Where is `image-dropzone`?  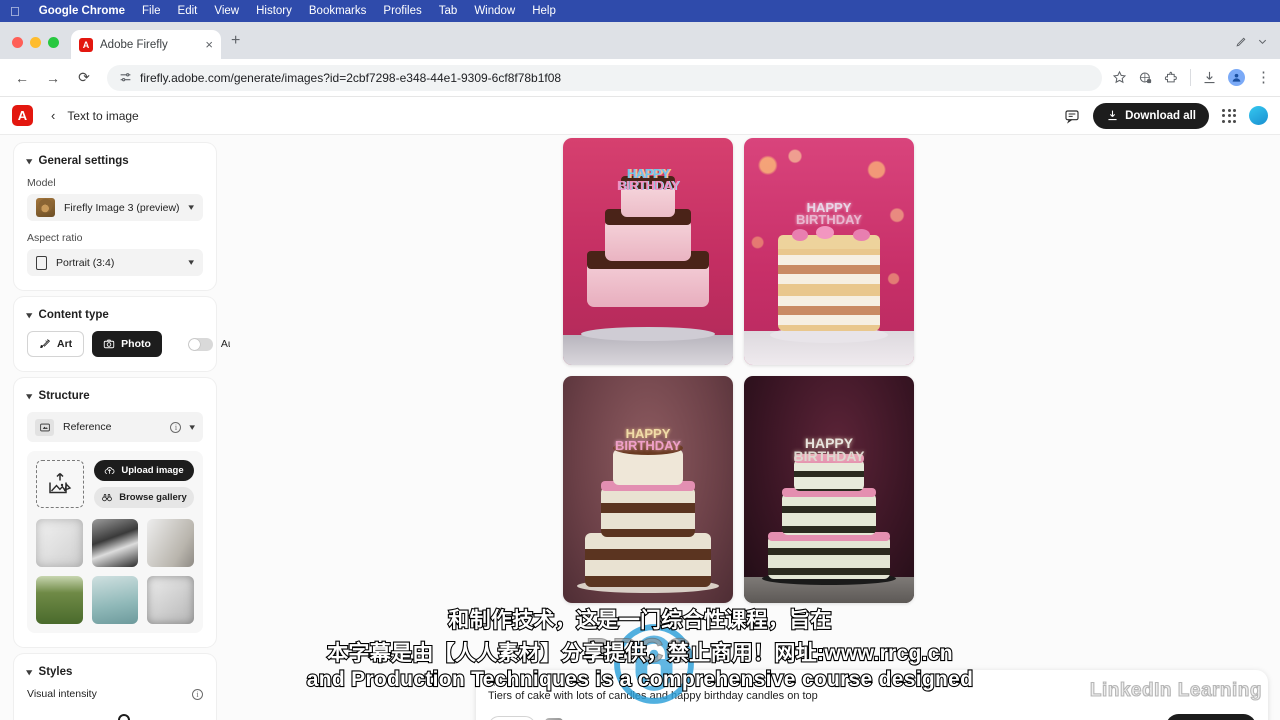
image-dropzone is located at coordinates (60, 484).